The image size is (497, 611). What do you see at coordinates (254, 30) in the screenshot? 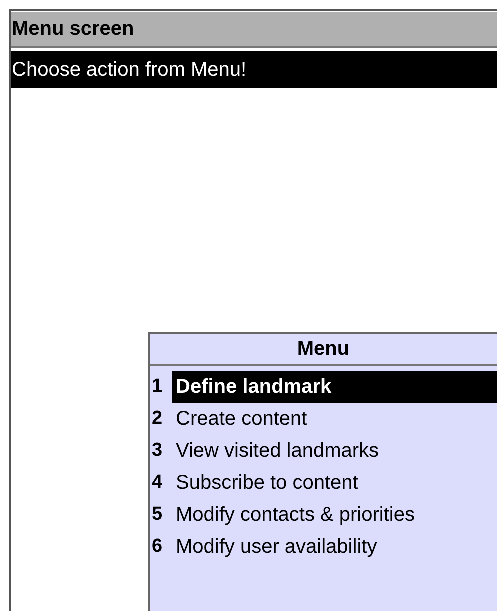
I see `window-title: Menu screen` at bounding box center [254, 30].